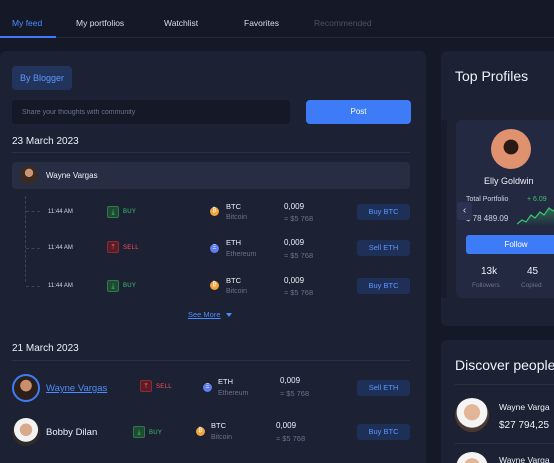 This screenshot has width=554, height=463. Describe the element at coordinates (524, 425) in the screenshot. I see `person-portfolio-value: $27 794,25` at that location.